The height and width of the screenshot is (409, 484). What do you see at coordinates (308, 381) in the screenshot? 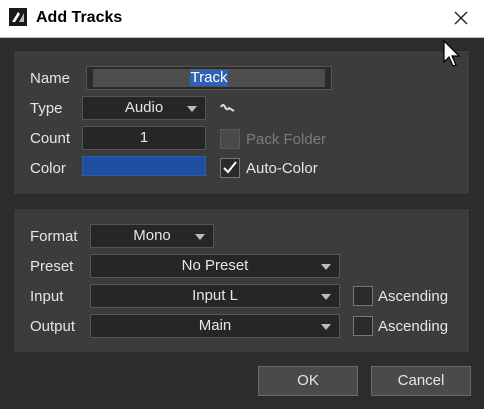
I see `ok-button: OK` at bounding box center [308, 381].